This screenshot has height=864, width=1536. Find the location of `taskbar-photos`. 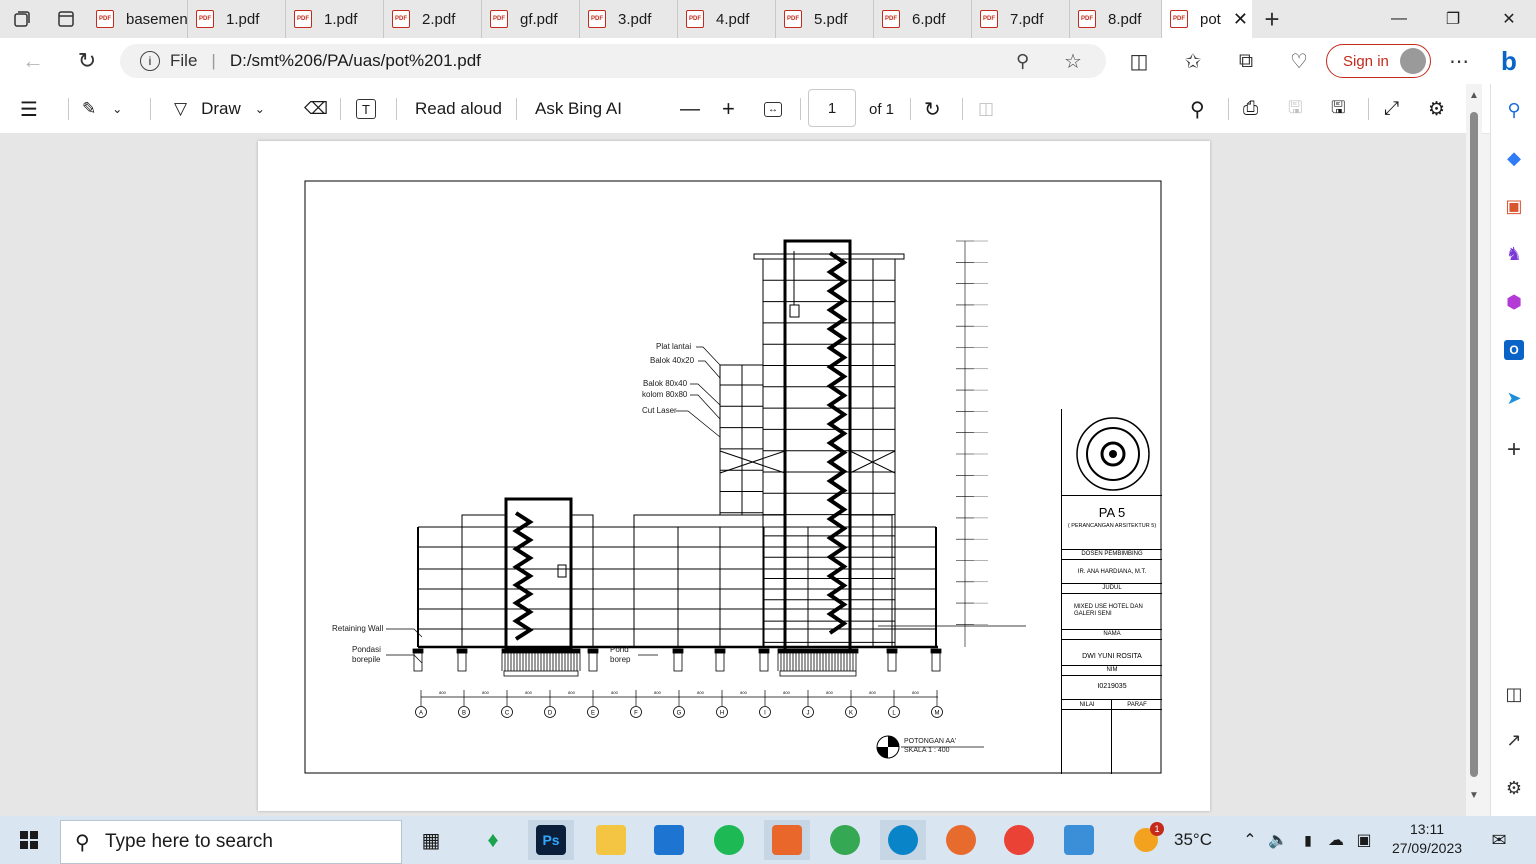

taskbar-photos is located at coordinates (1079, 840).